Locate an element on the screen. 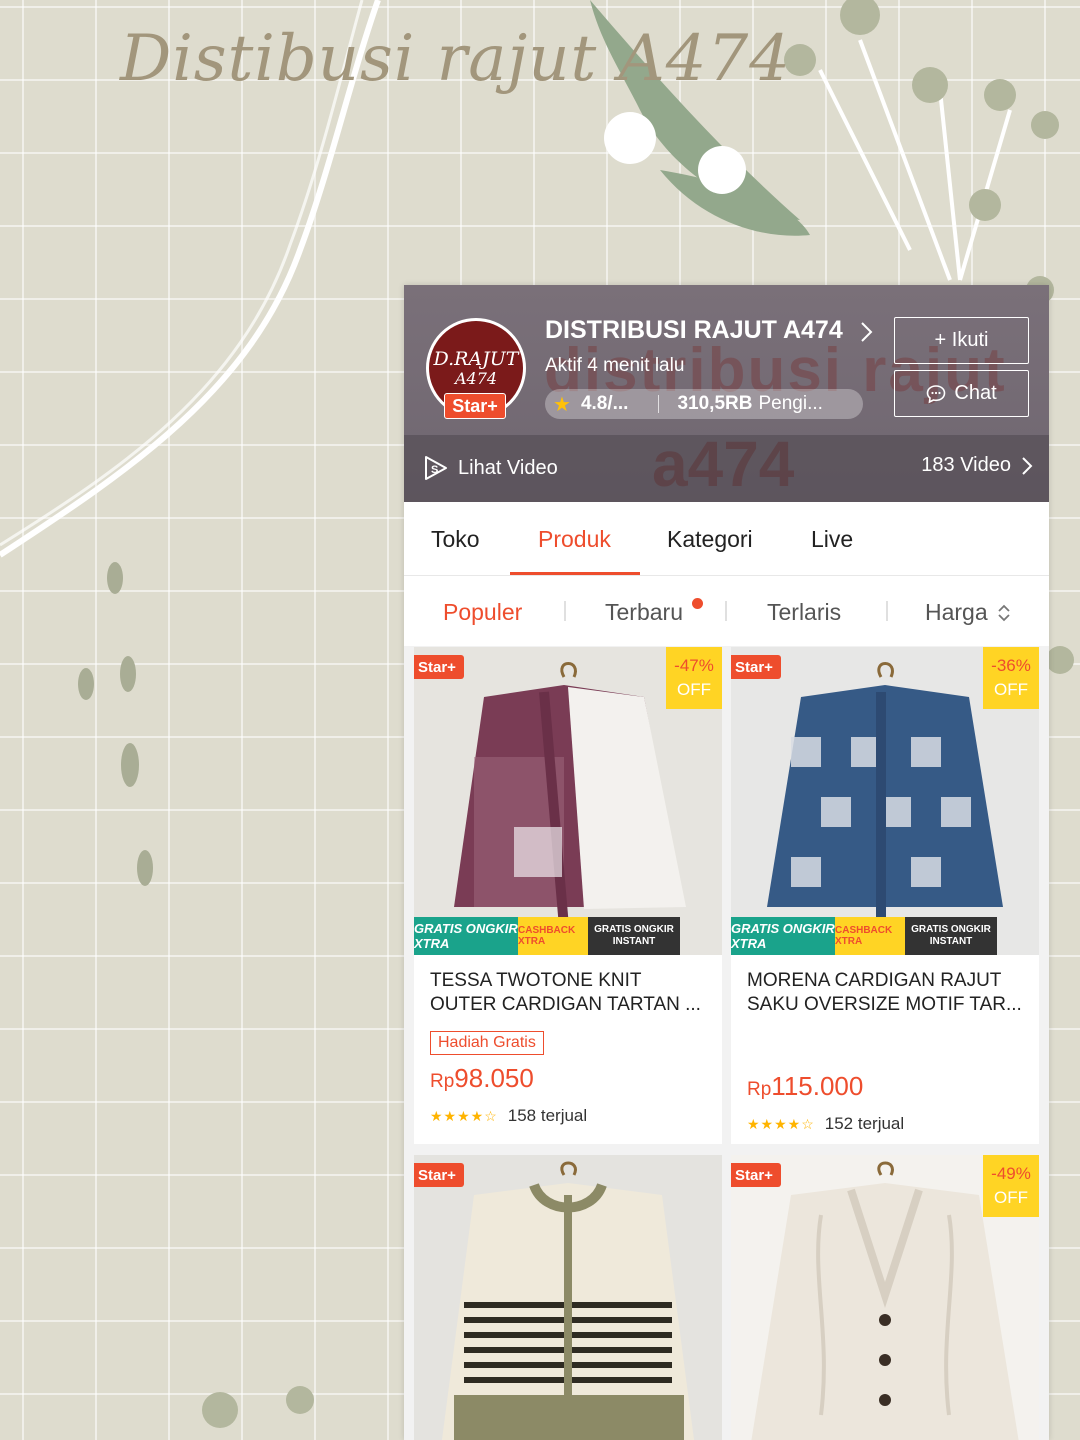 The image size is (1080, 1440). discount-badge: -49% OFF is located at coordinates (1011, 1186).